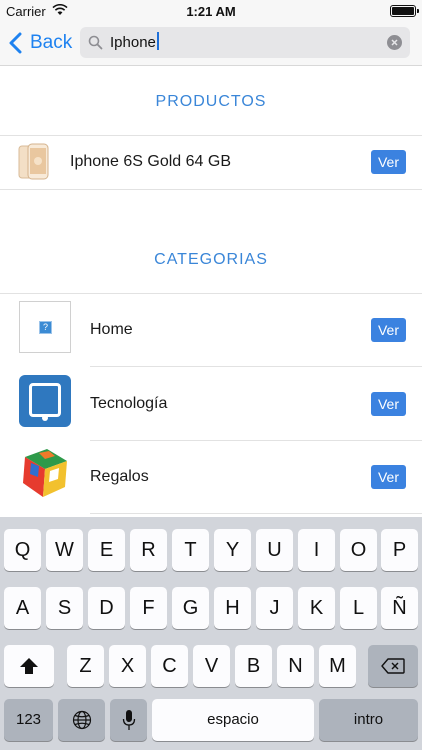 This screenshot has width=422, height=750. What do you see at coordinates (245, 42) in the screenshot?
I see `search-bar: Iphone` at bounding box center [245, 42].